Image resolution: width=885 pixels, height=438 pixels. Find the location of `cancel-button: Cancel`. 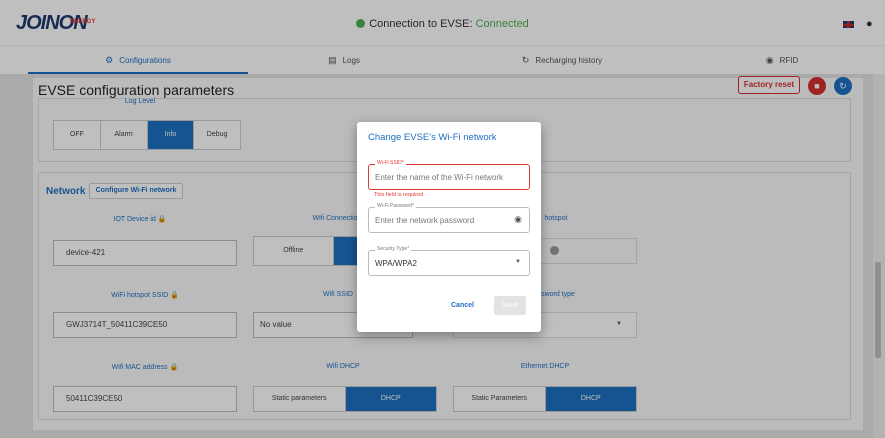

cancel-button: Cancel is located at coordinates (462, 305).